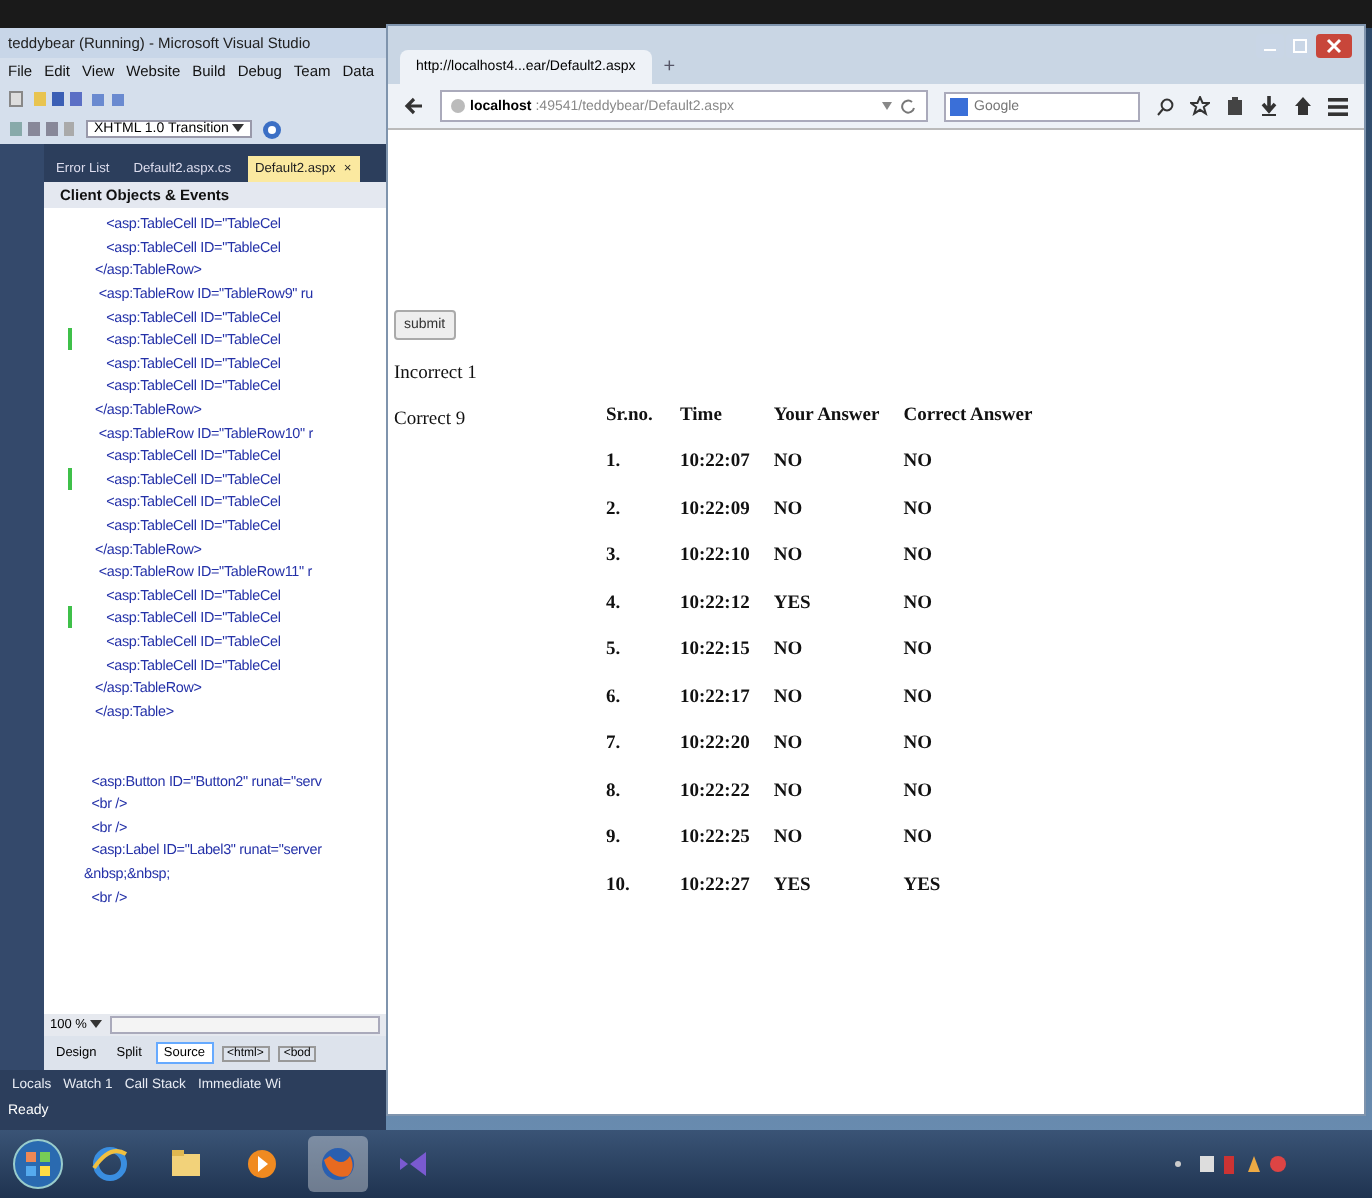 The image size is (1372, 1198). What do you see at coordinates (1338, 106) in the screenshot?
I see `menu-icon` at bounding box center [1338, 106].